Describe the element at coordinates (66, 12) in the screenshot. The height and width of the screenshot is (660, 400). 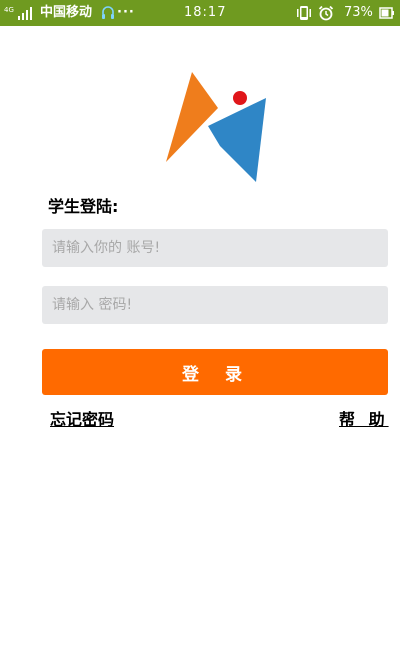
I see `carrier-name: 中国移动` at that location.